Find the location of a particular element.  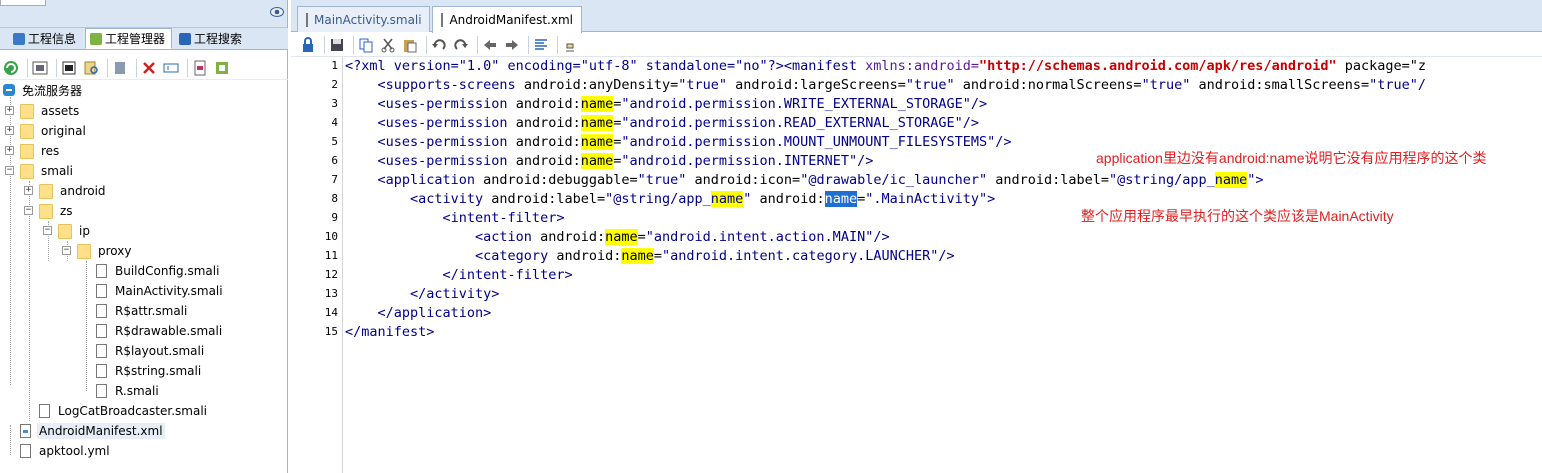

delete-icon is located at coordinates (149, 68).